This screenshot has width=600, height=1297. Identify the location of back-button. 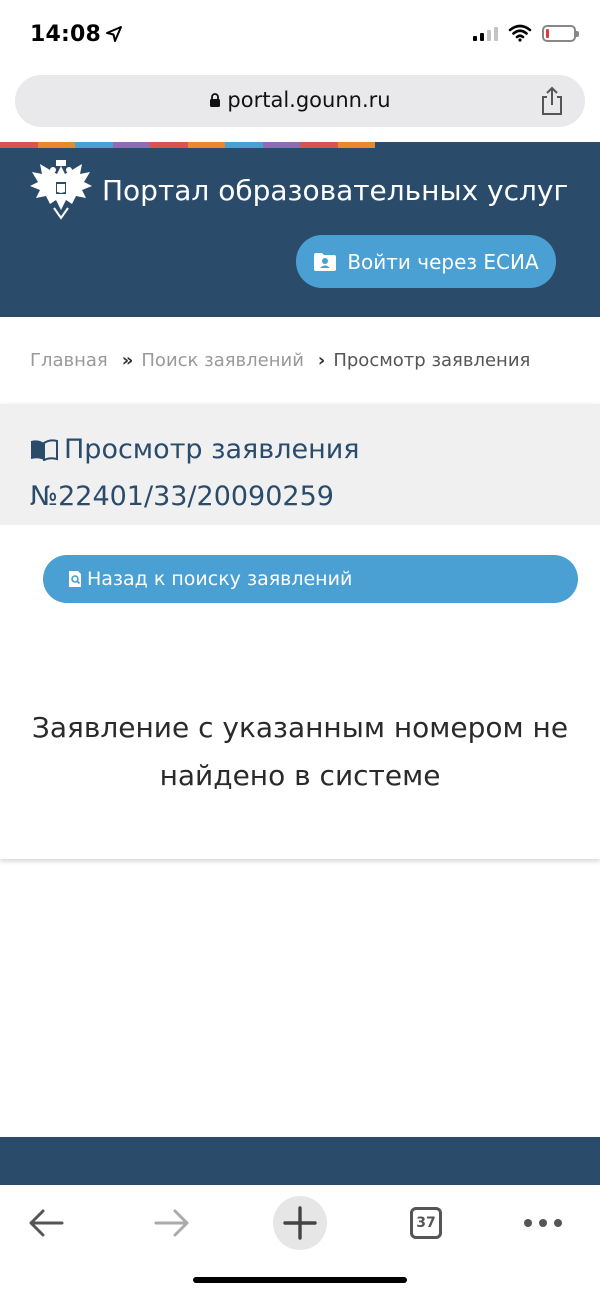
(46, 1223).